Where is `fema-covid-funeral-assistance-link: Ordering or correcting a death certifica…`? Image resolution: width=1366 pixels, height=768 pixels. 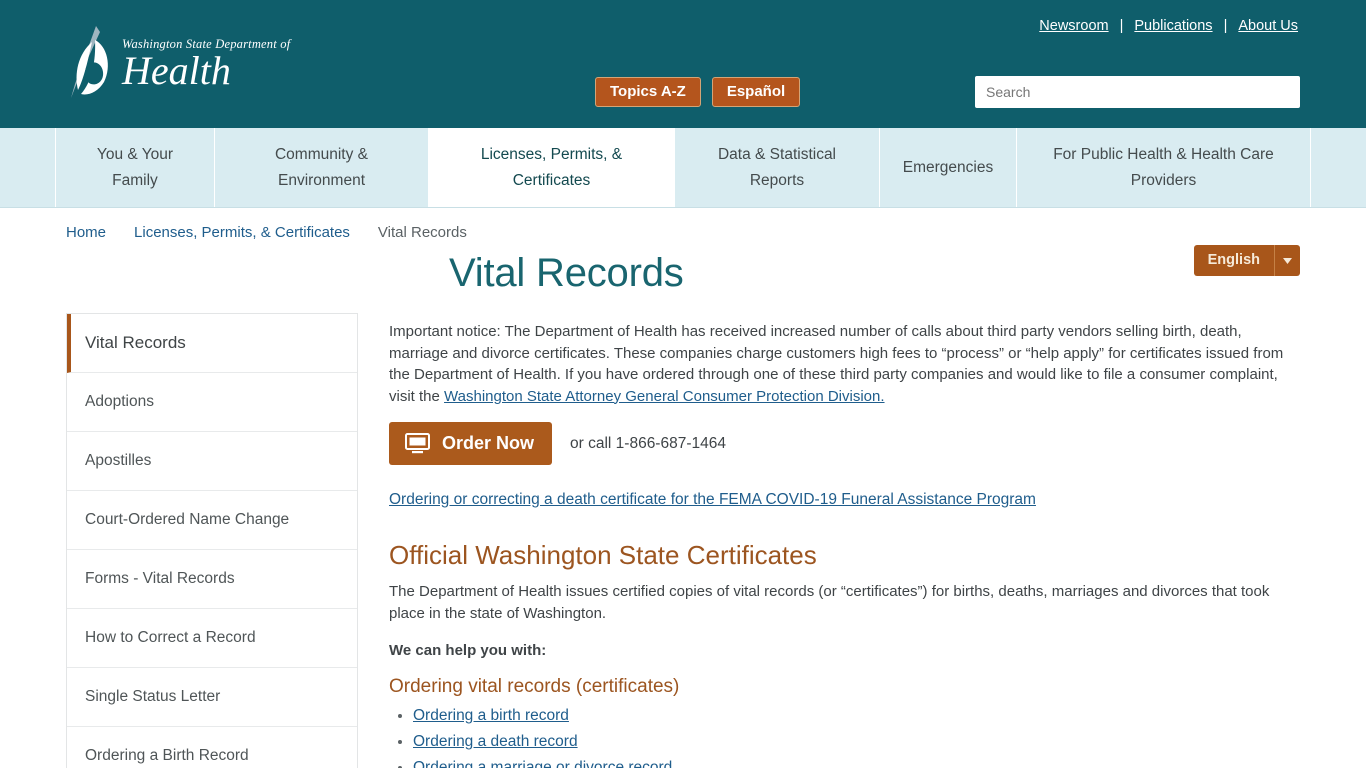 fema-covid-funeral-assistance-link: Ordering or correcting a death certifica… is located at coordinates (712, 500).